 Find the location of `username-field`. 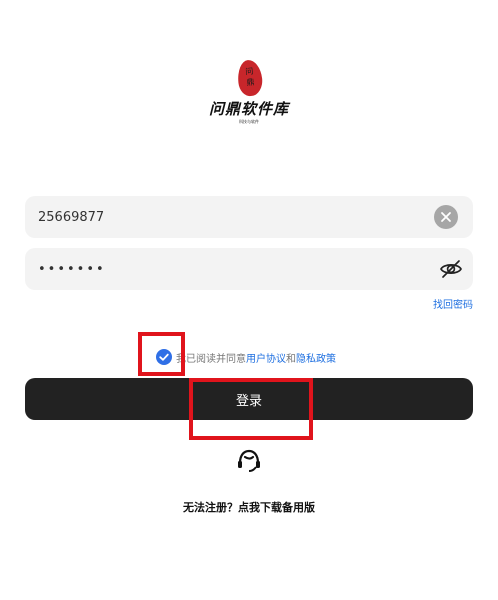

username-field is located at coordinates (249, 217).